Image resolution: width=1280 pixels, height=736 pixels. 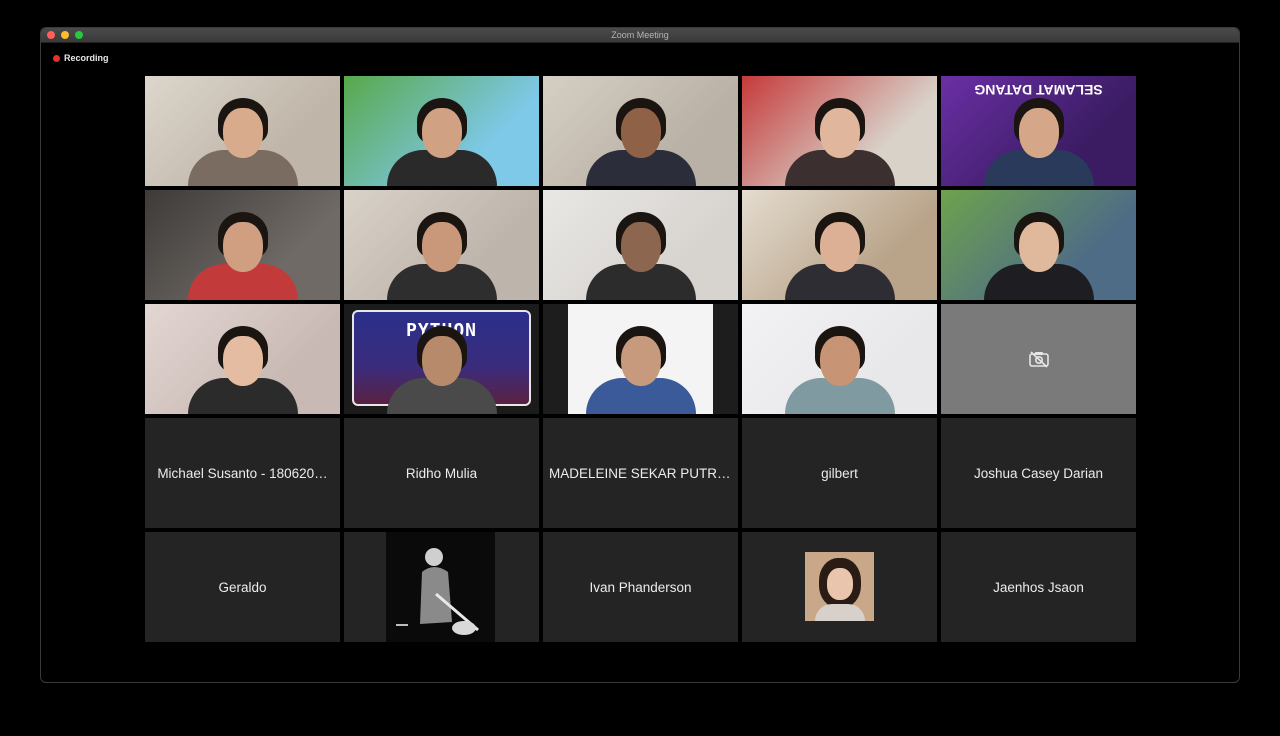 I want to click on participant-name-tile: Ivan Phanderson, so click(x=640, y=587).